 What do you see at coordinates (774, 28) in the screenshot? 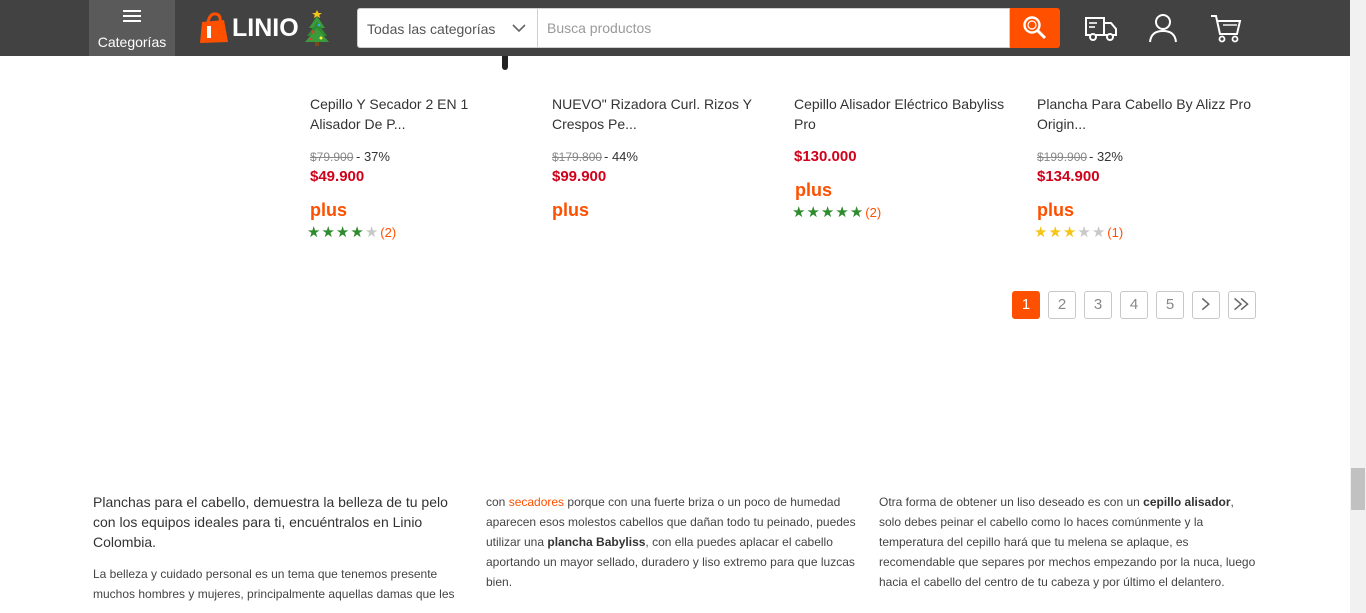
I see `search-input` at bounding box center [774, 28].